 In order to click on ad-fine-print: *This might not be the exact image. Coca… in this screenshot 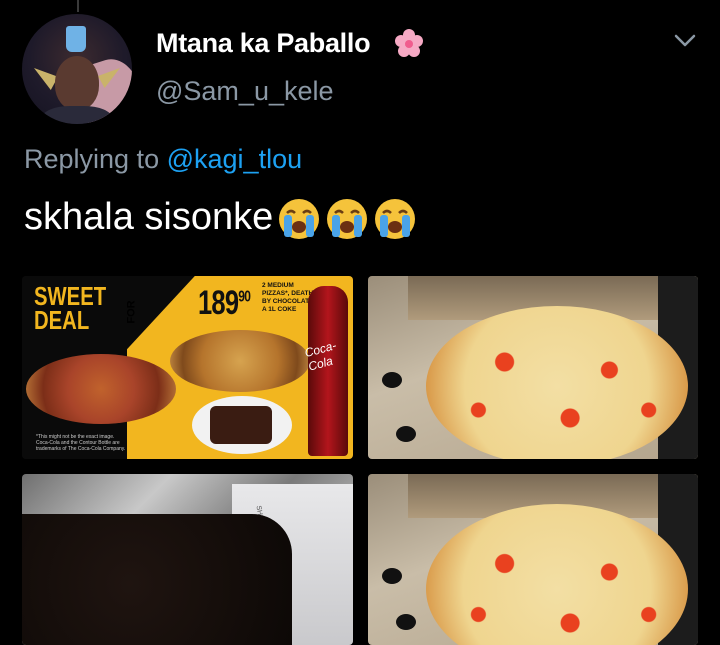, I will do `click(81, 443)`.